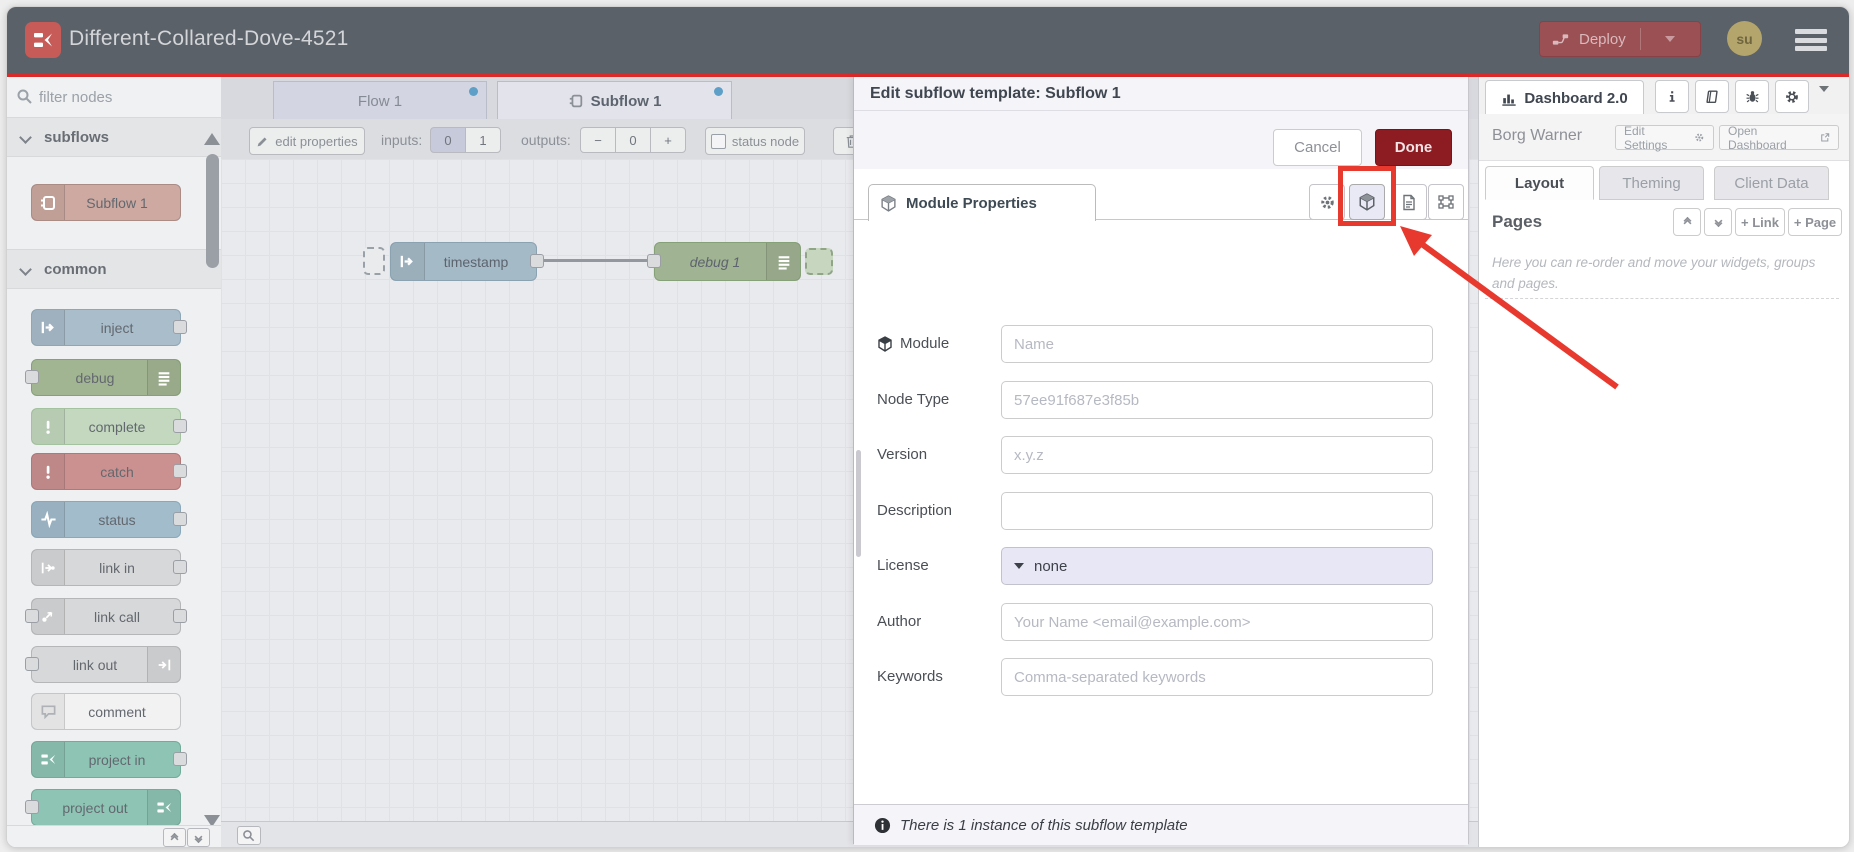 This screenshot has height=852, width=1854. What do you see at coordinates (109, 426) in the screenshot?
I see `palette-node-complete: complete` at bounding box center [109, 426].